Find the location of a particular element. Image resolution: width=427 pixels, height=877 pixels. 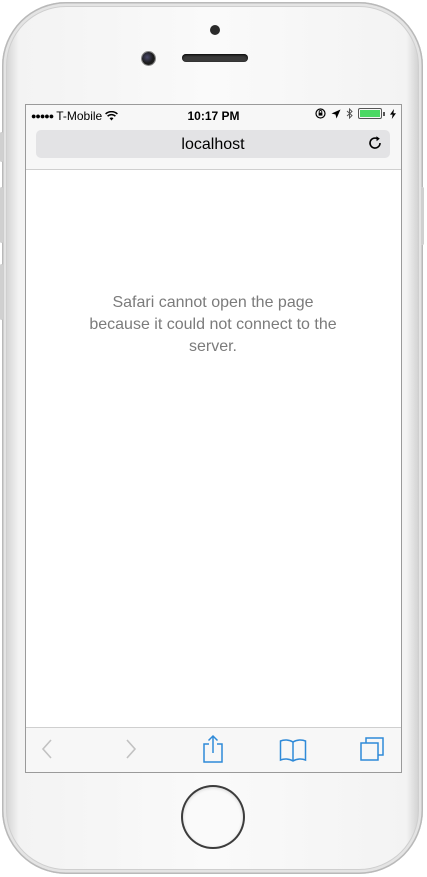

address-bar-url: localhost is located at coordinates (213, 144).